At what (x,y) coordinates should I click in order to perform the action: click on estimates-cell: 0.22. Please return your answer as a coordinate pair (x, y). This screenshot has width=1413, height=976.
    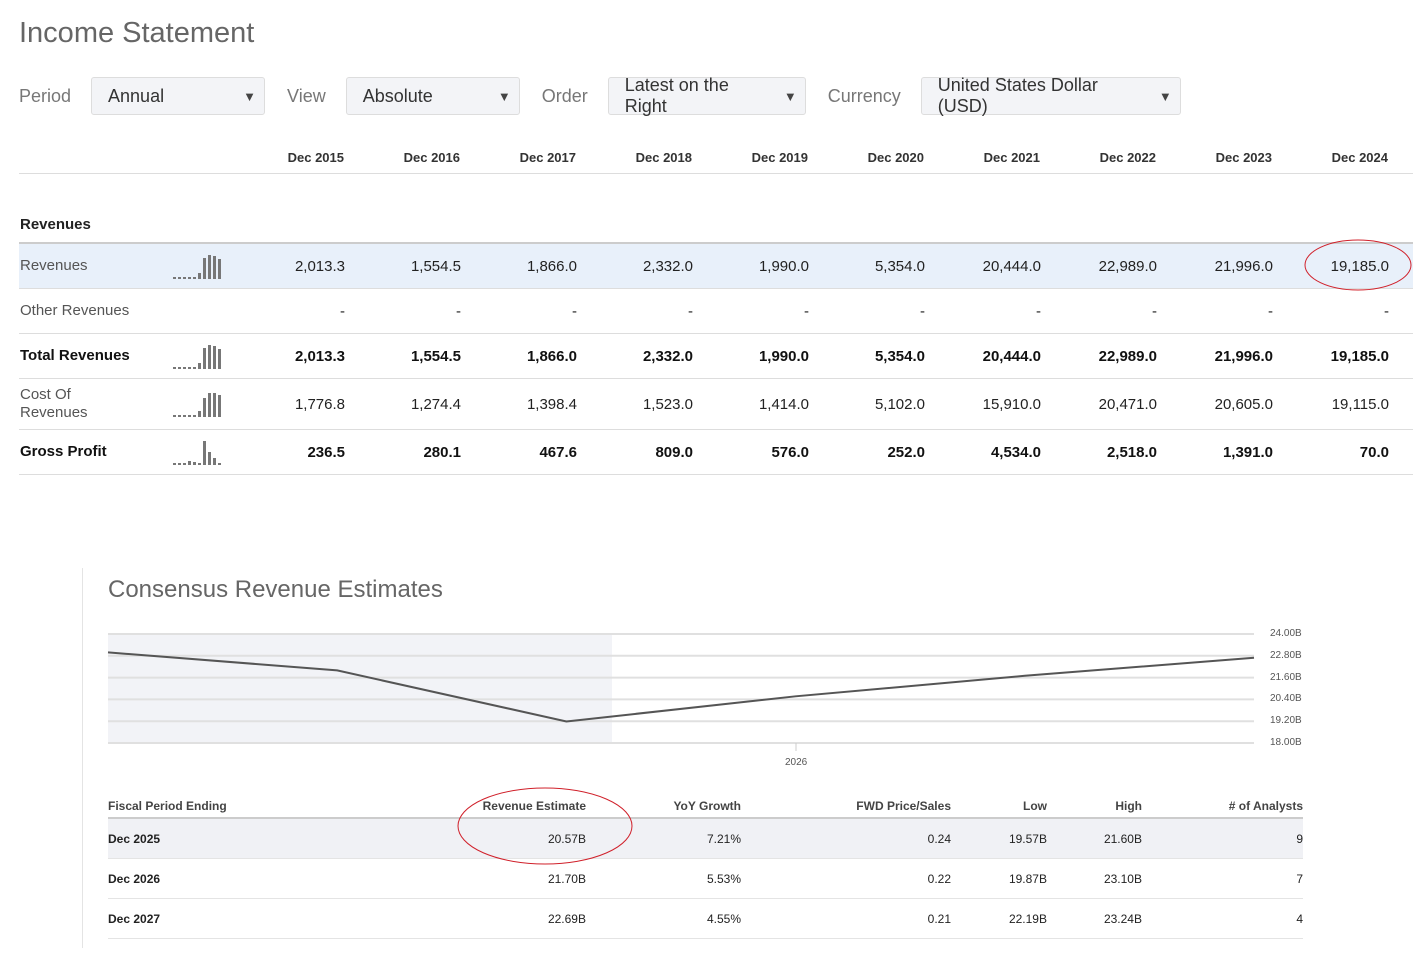
    Looking at the image, I should click on (939, 878).